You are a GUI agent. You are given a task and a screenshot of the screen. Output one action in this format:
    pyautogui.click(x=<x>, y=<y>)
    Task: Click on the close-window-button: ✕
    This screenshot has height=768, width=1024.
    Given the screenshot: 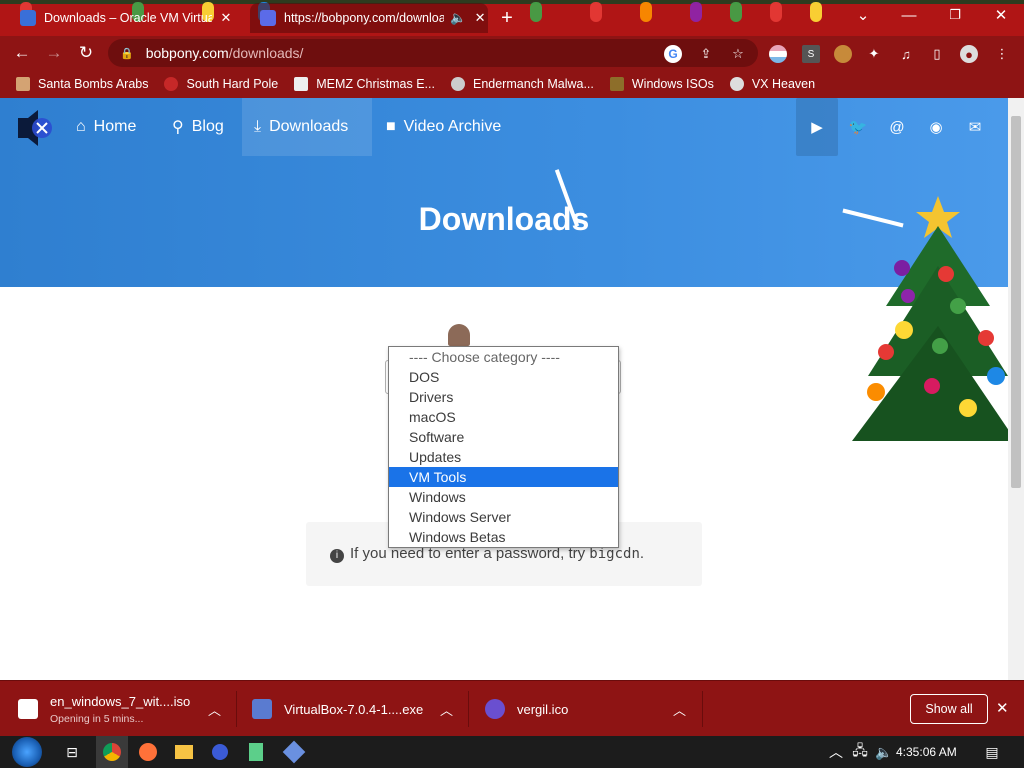 What is the action you would take?
    pyautogui.click(x=1001, y=15)
    